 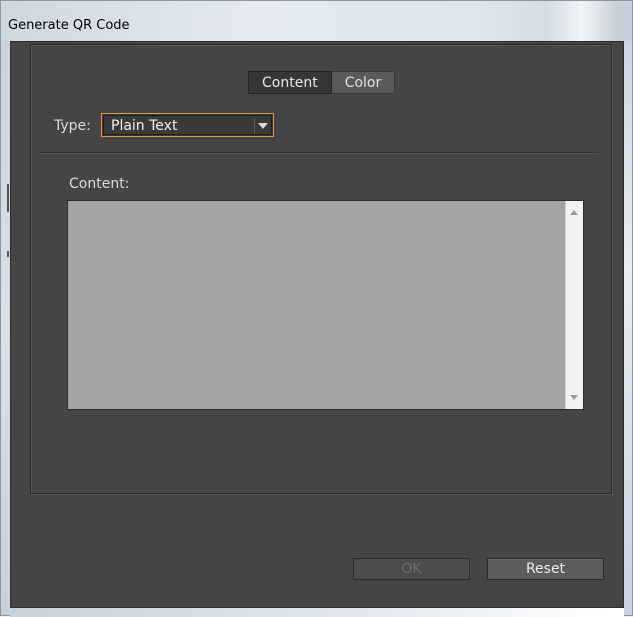 I want to click on type-dropdown: Plain Text, so click(x=187, y=125).